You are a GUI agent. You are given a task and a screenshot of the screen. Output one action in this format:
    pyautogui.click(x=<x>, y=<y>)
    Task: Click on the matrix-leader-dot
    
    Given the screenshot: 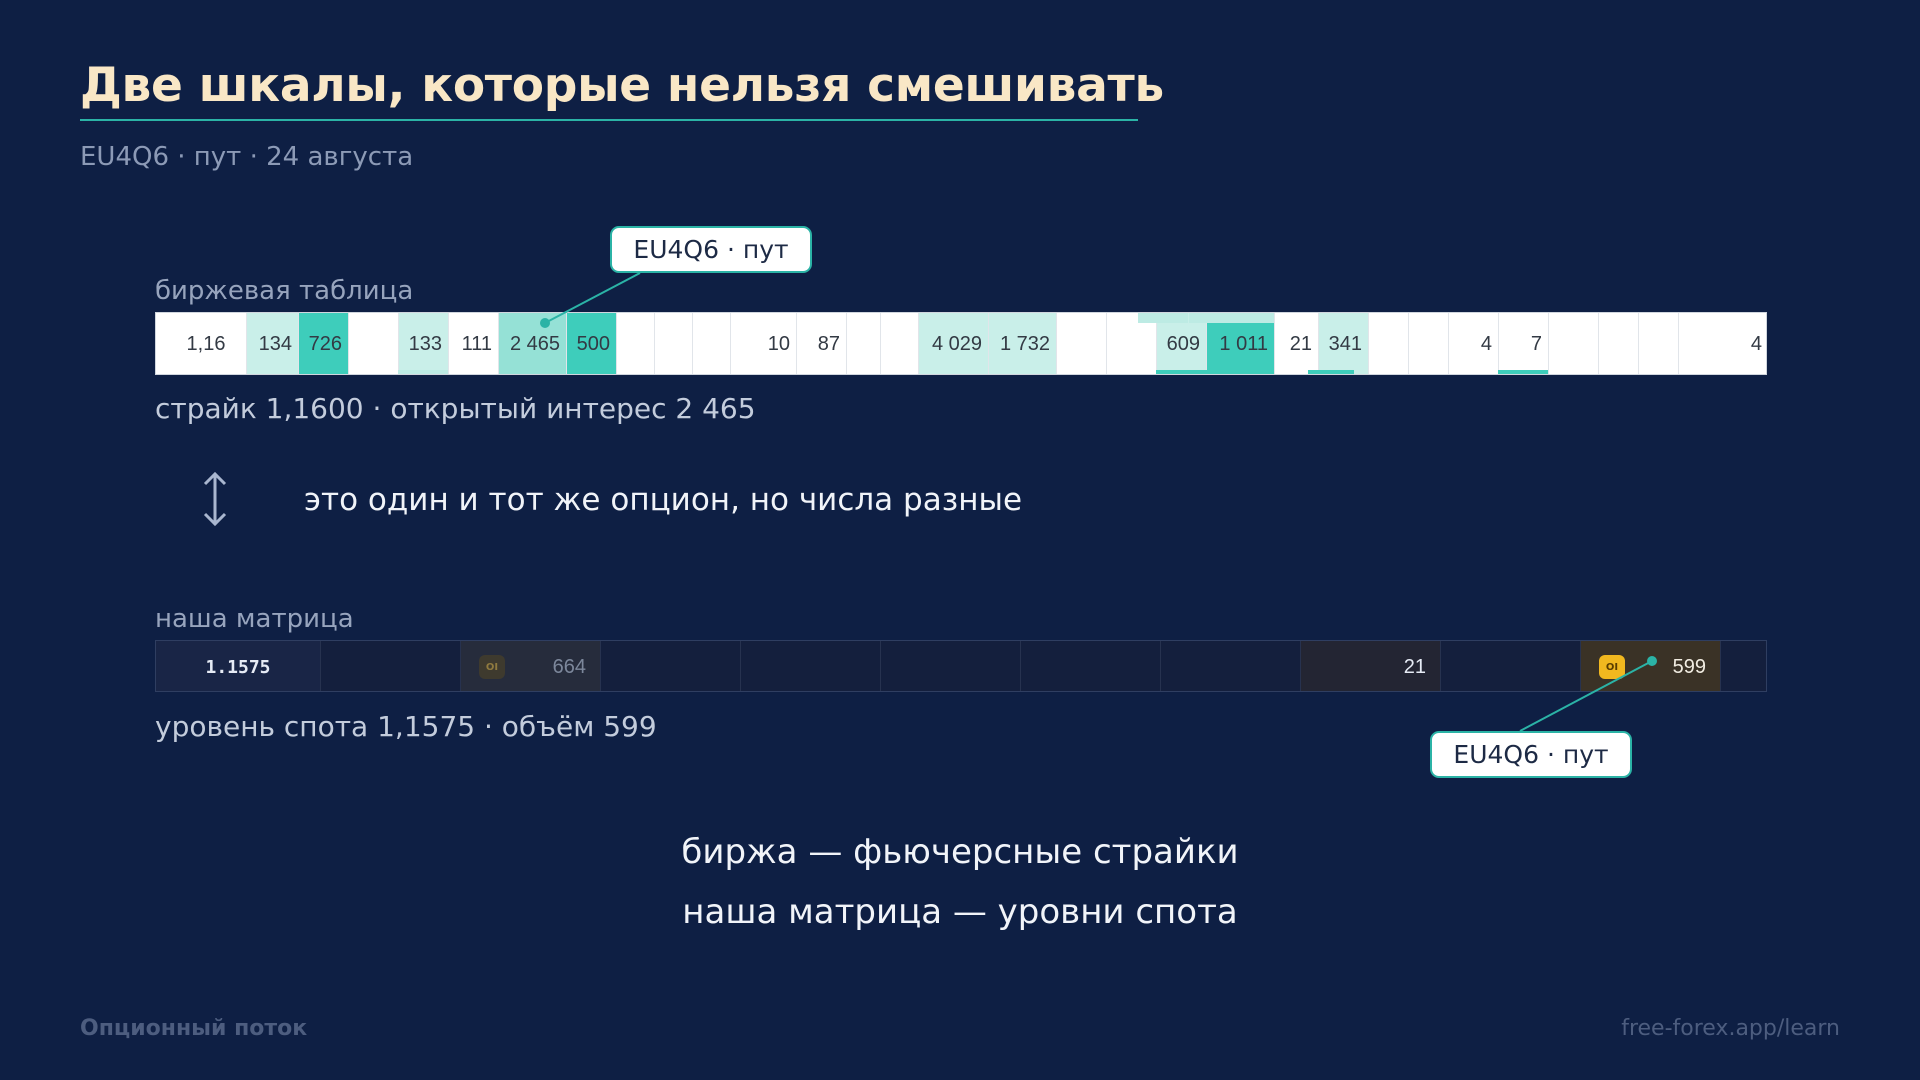 What is the action you would take?
    pyautogui.click(x=1652, y=661)
    